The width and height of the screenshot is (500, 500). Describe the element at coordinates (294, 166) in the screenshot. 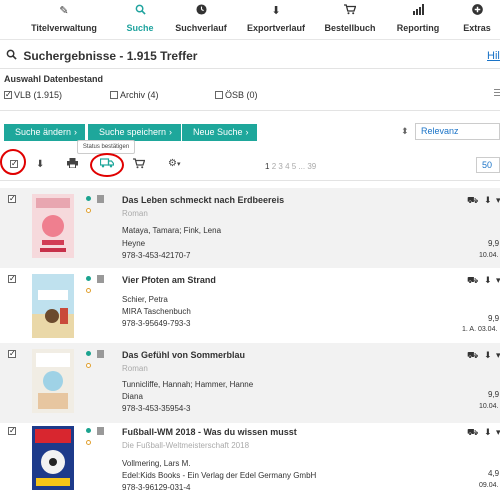

I see `page-link: 5` at that location.